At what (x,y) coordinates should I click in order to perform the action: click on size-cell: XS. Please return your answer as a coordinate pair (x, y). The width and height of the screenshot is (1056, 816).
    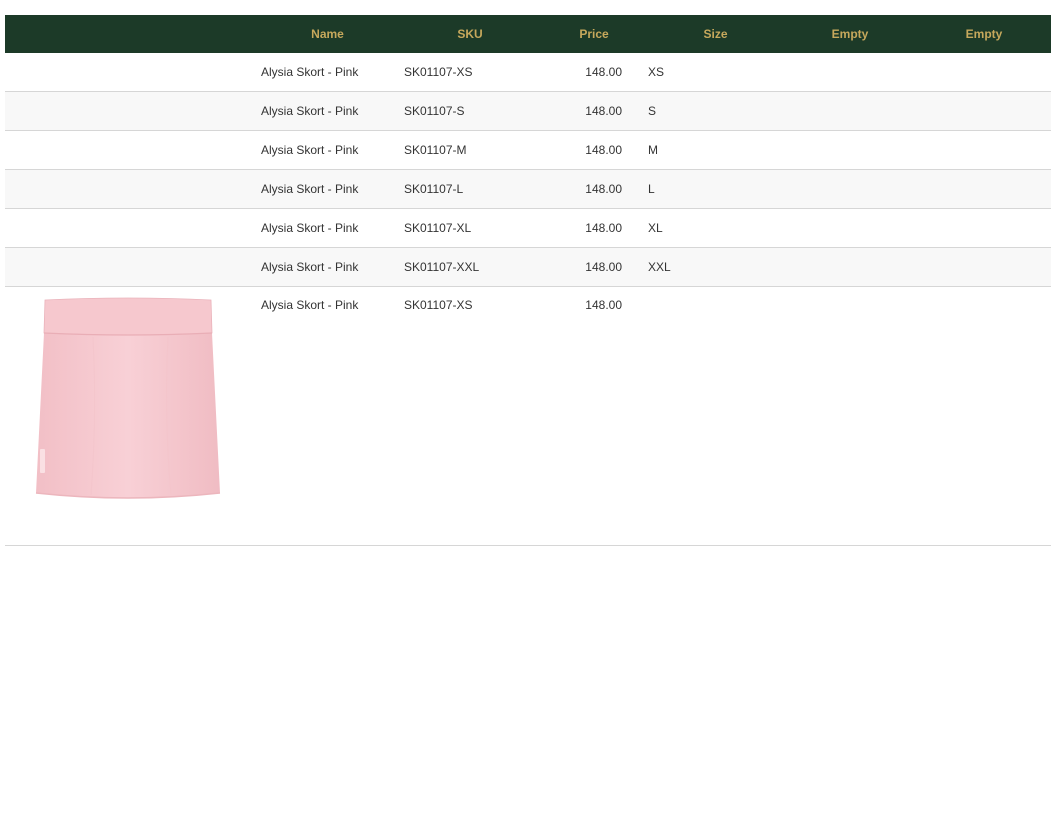
    Looking at the image, I should click on (715, 72).